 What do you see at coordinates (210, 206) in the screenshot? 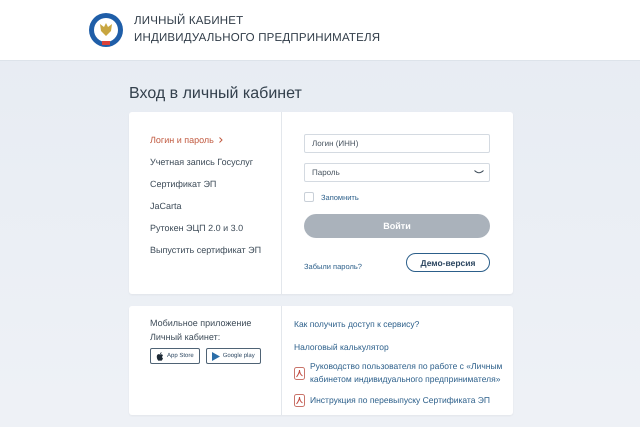
I see `login-method-tab: JaCarta` at bounding box center [210, 206].